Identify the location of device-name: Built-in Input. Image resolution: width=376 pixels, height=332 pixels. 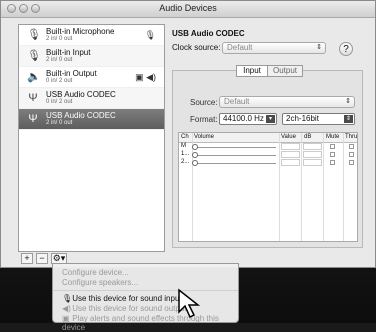
(68, 52).